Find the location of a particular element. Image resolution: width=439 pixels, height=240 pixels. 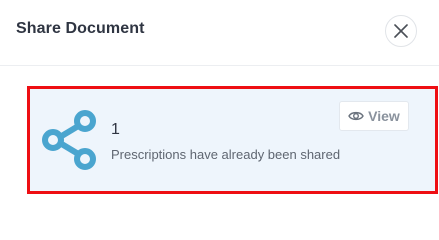

shared-message: Prescriptions have already been shared is located at coordinates (226, 154).